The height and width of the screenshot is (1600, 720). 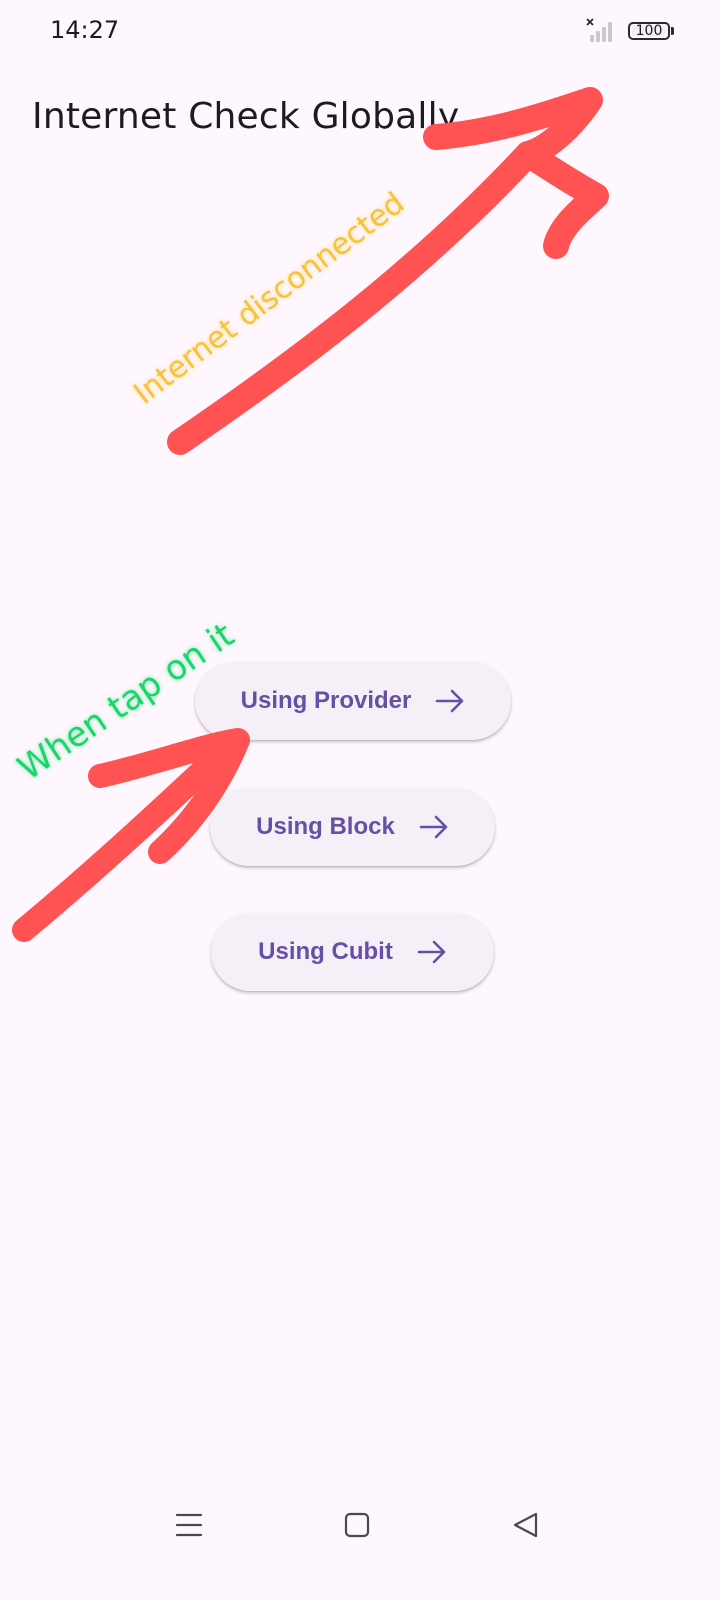 I want to click on menu-icon, so click(x=189, y=1527).